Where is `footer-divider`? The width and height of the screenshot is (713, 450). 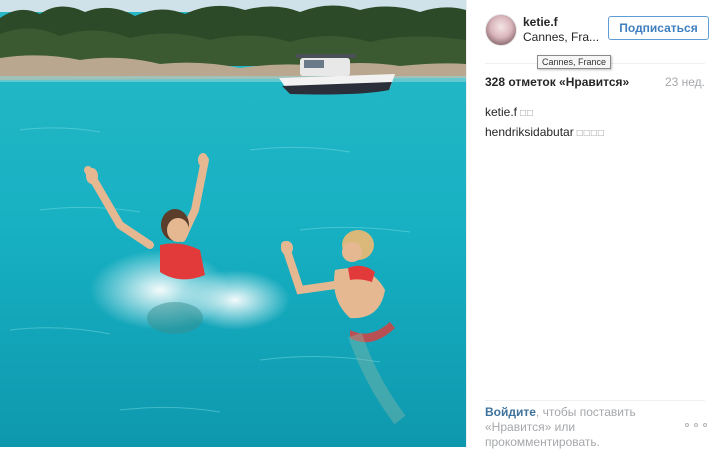
footer-divider is located at coordinates (595, 400).